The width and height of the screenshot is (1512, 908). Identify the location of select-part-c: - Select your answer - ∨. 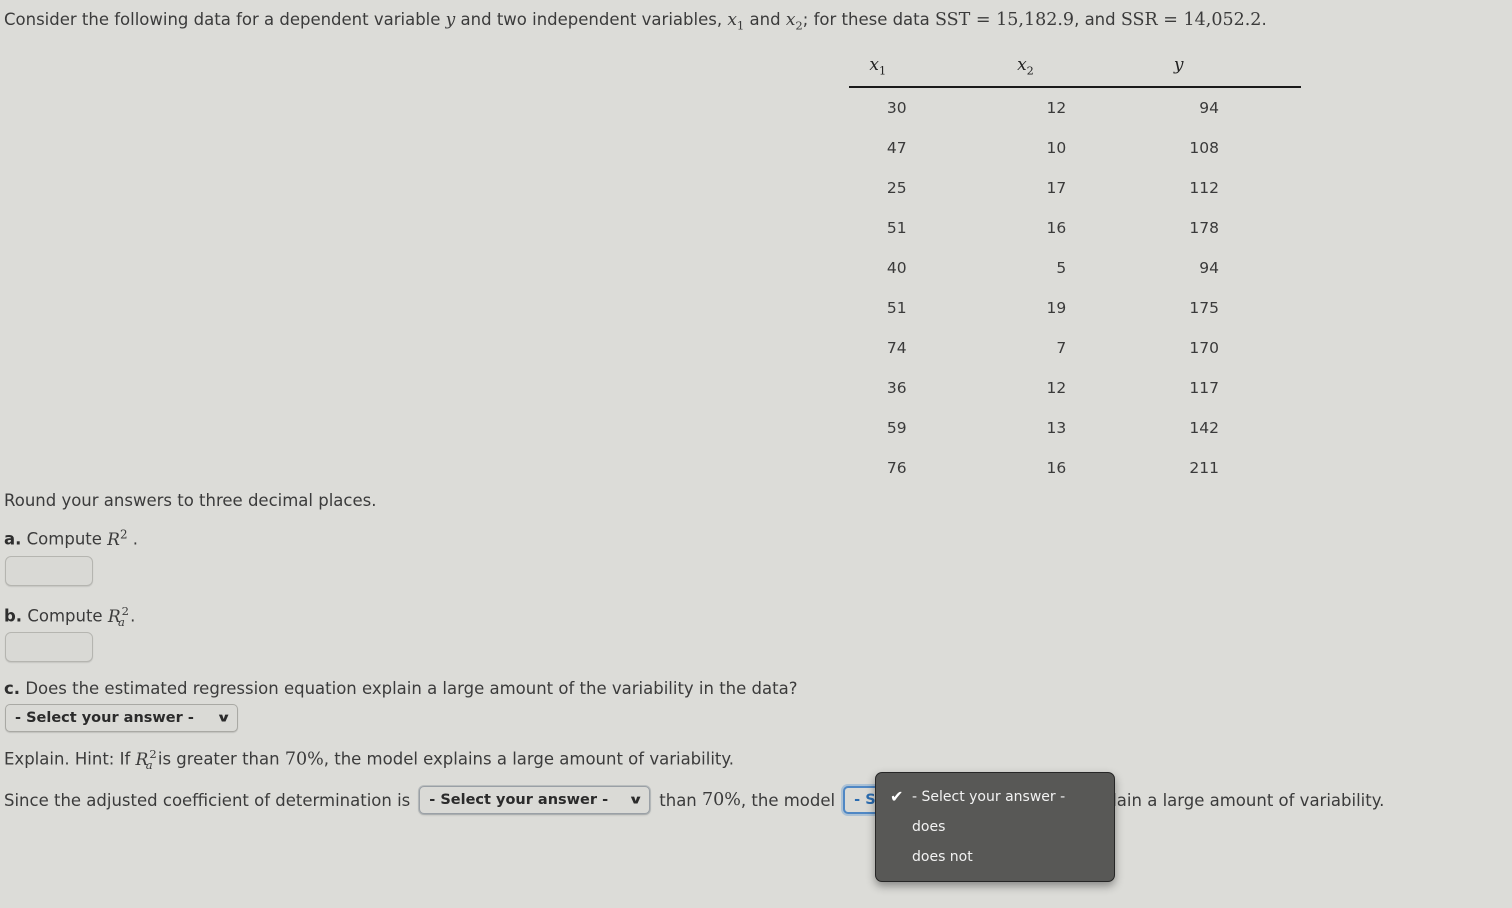
(121, 718).